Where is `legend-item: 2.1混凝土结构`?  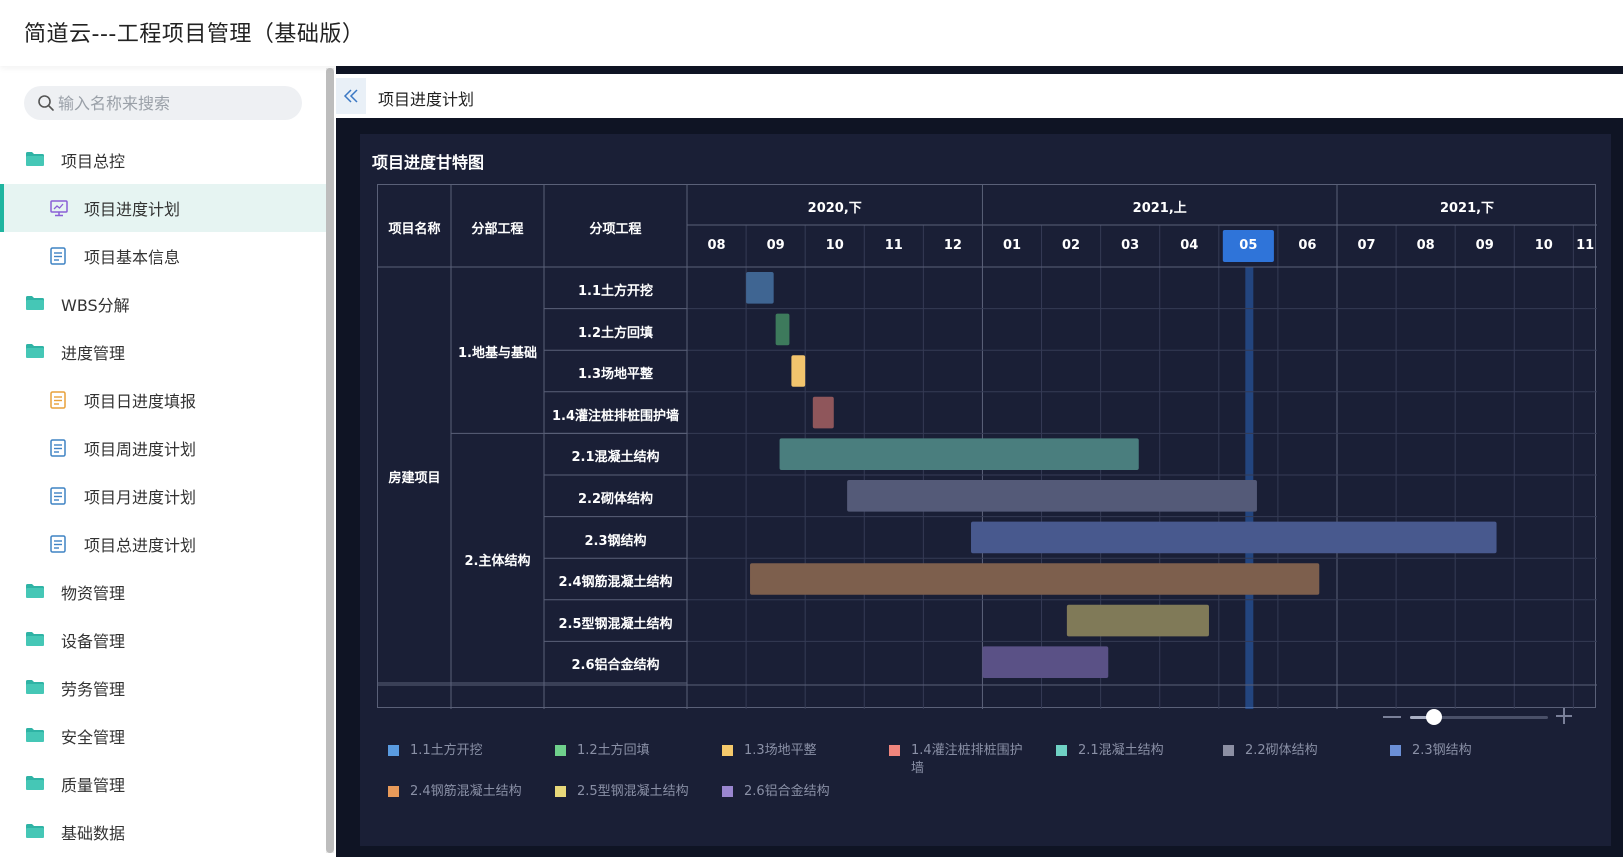 legend-item: 2.1混凝土结构 is located at coordinates (1129, 751).